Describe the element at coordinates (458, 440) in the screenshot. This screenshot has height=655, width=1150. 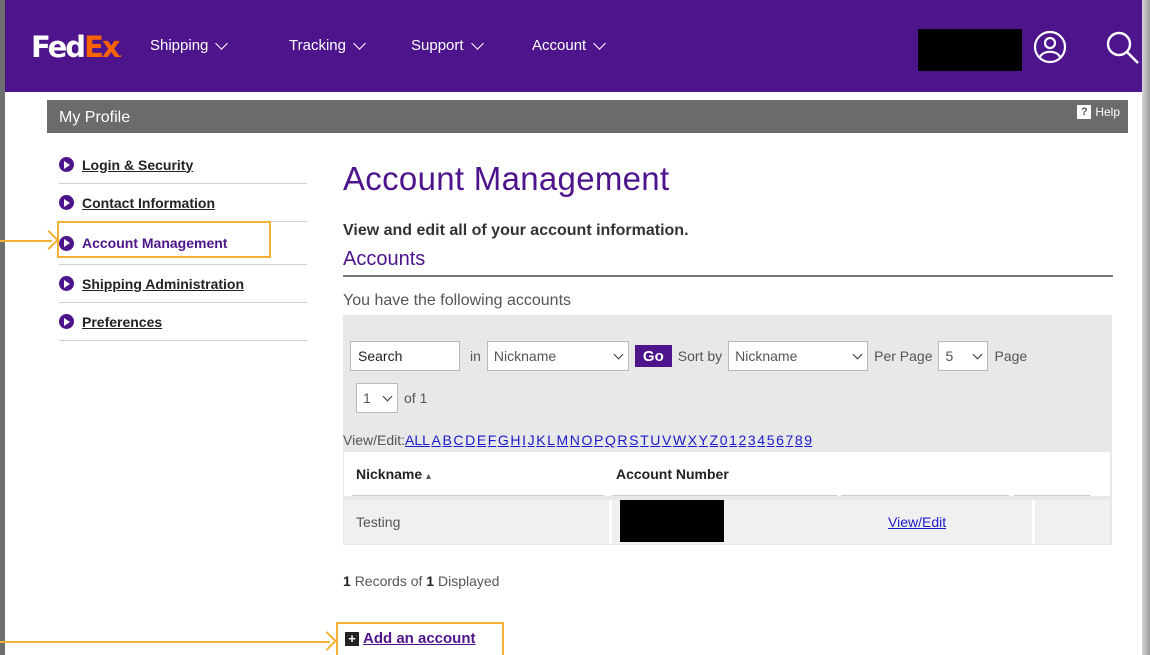
I see `alpha-filter-link-c: C` at that location.